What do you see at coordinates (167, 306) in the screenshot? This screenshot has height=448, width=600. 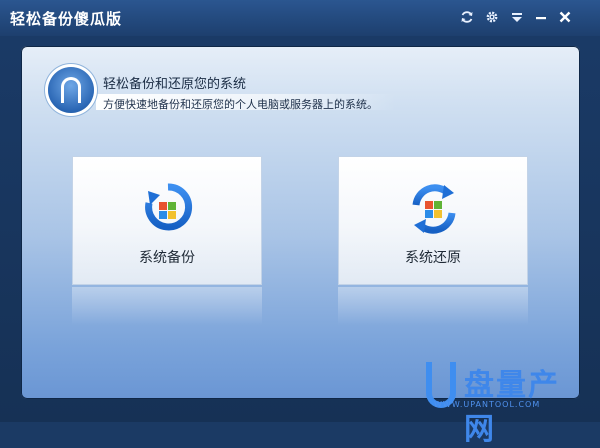 I see `backup-button-reflection` at bounding box center [167, 306].